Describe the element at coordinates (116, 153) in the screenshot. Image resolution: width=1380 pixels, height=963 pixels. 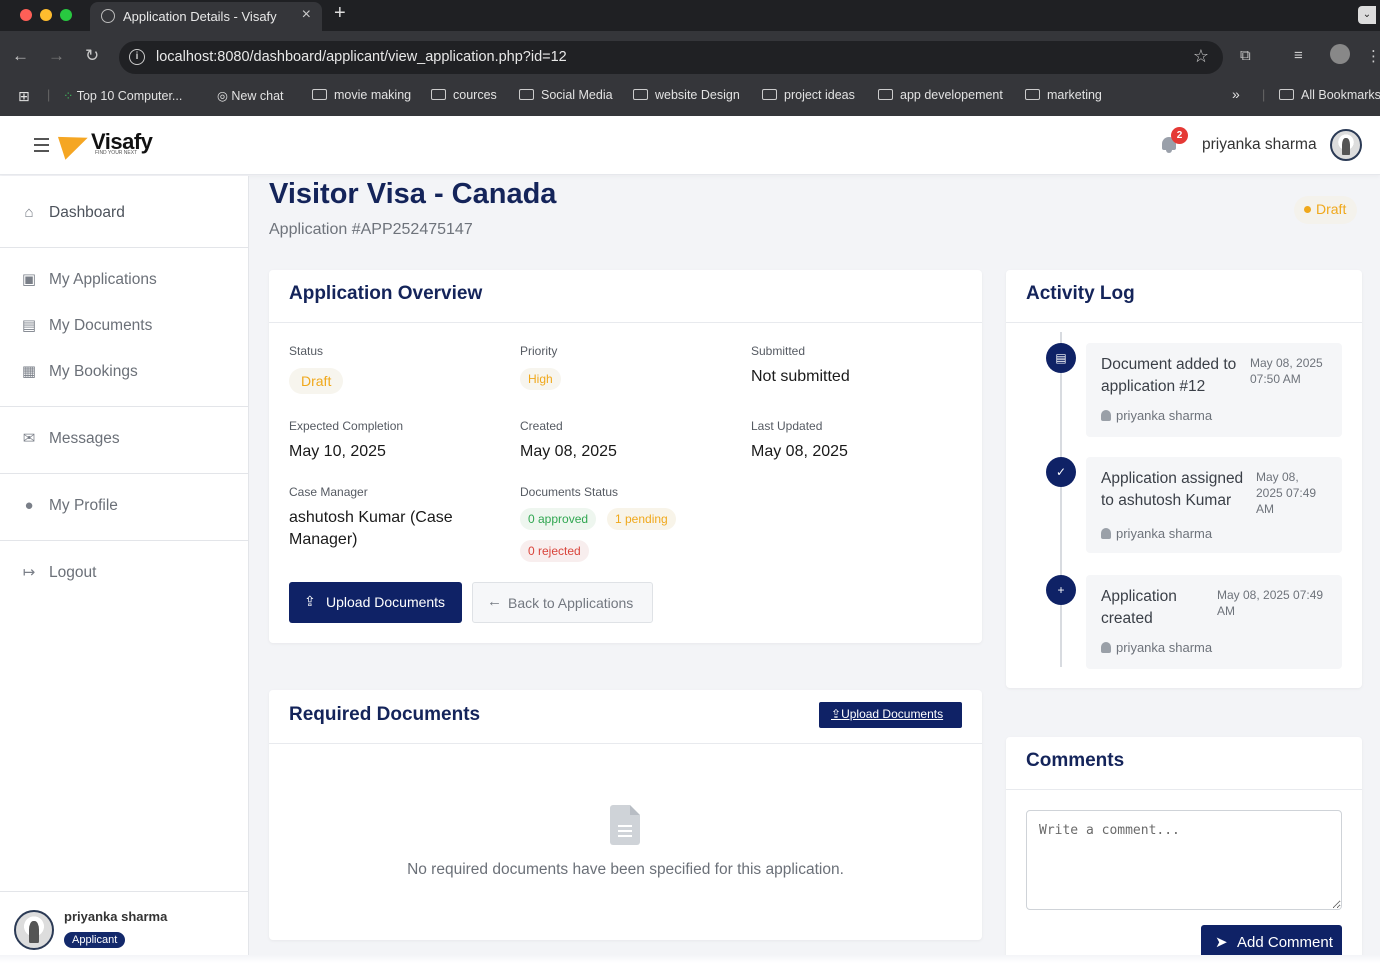
I see `brand-tagline: FIND YOUR NEXT` at that location.